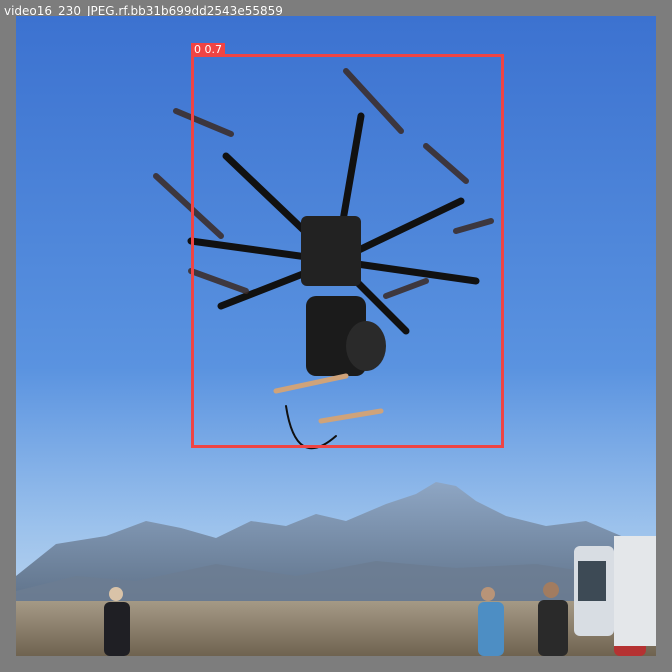  I want to click on vehicle, so click(615, 591).